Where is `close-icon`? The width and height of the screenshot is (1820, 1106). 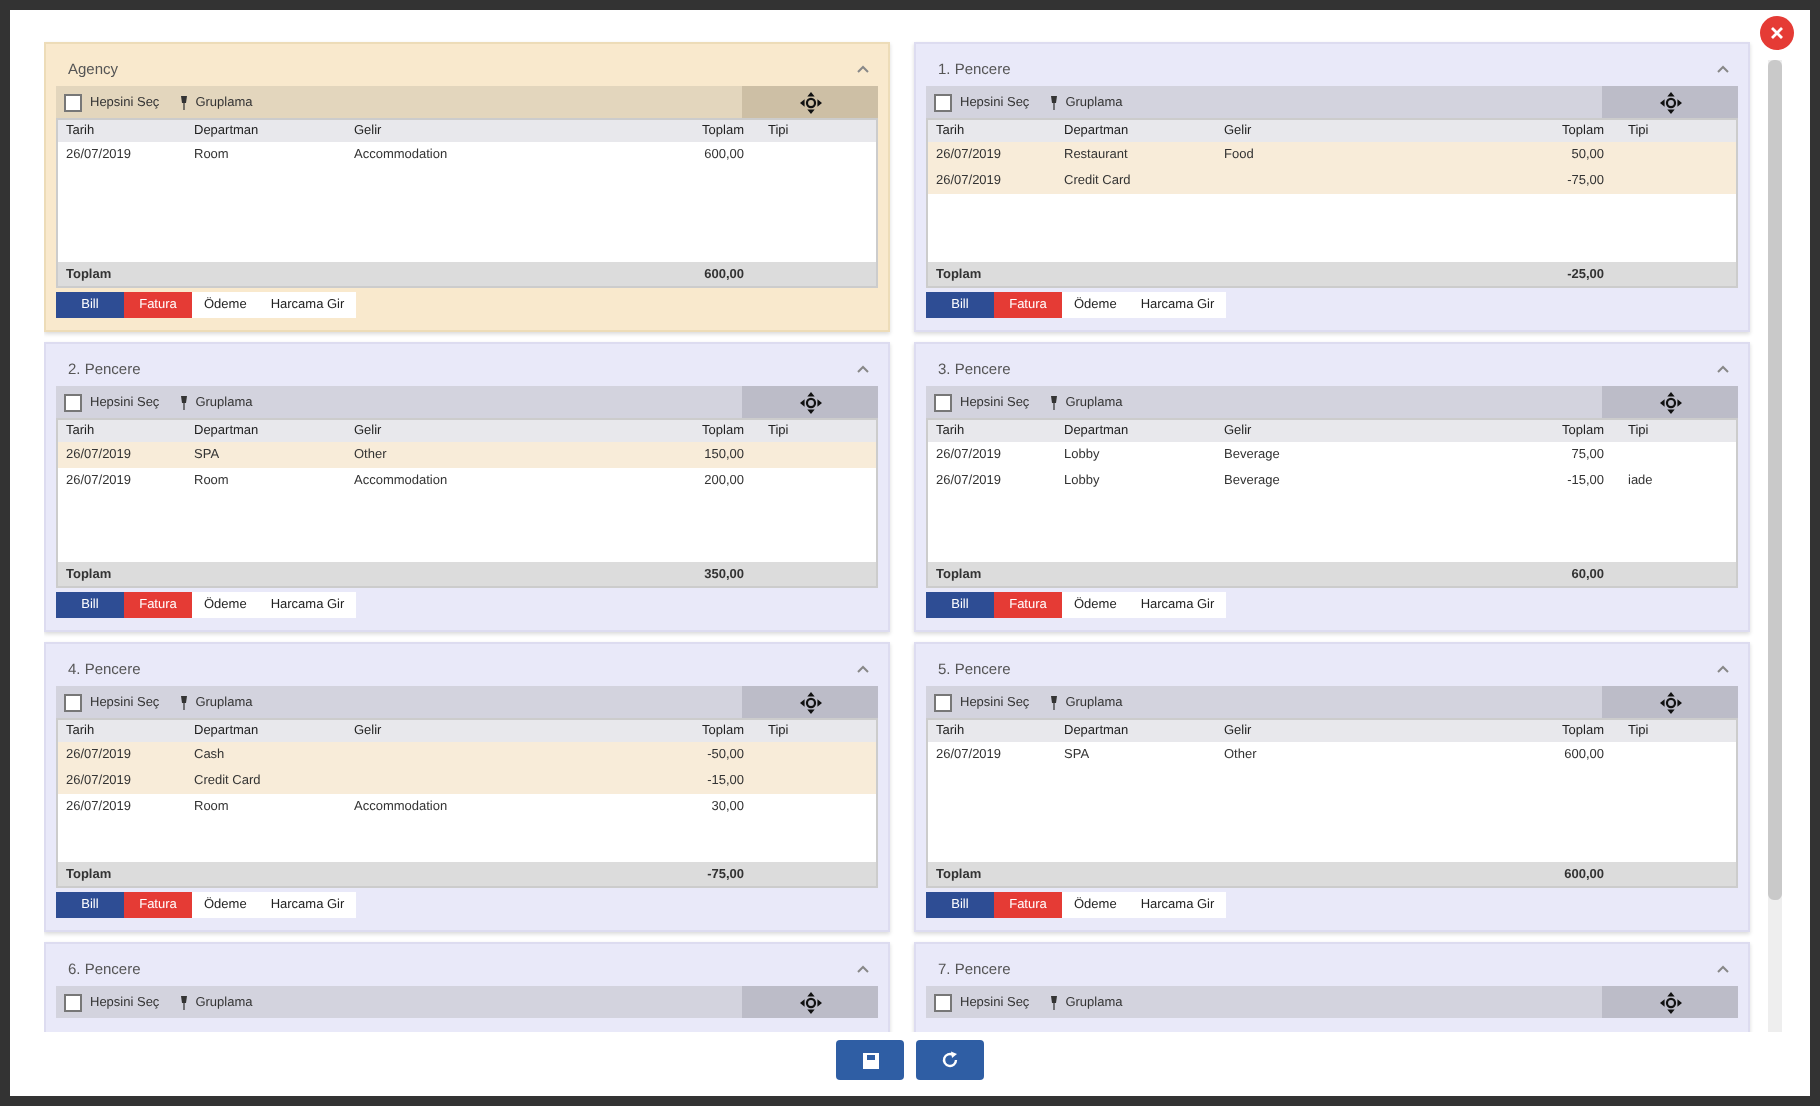 close-icon is located at coordinates (1777, 33).